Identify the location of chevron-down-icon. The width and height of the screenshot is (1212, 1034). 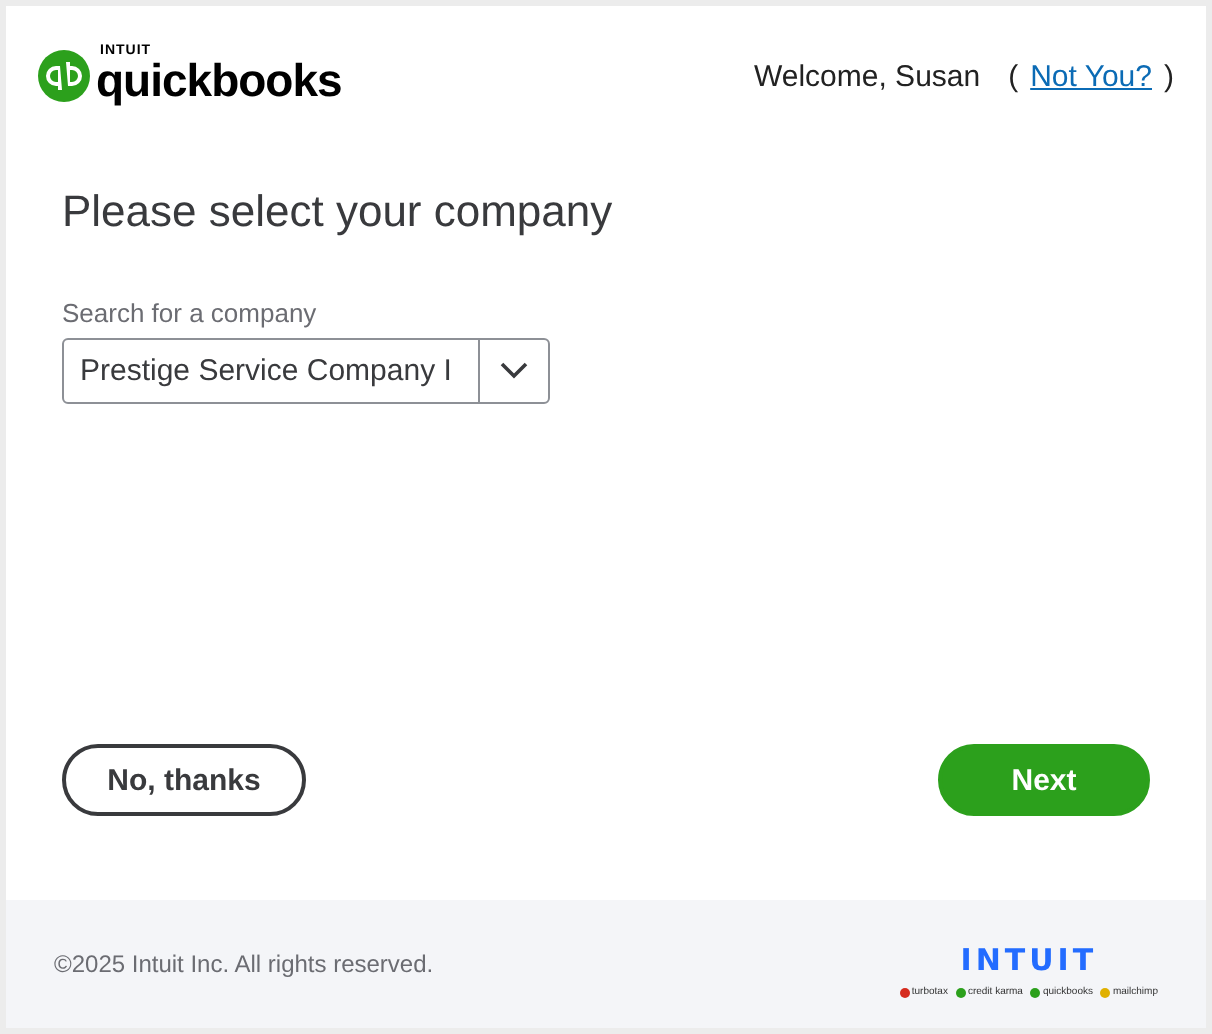
(514, 371).